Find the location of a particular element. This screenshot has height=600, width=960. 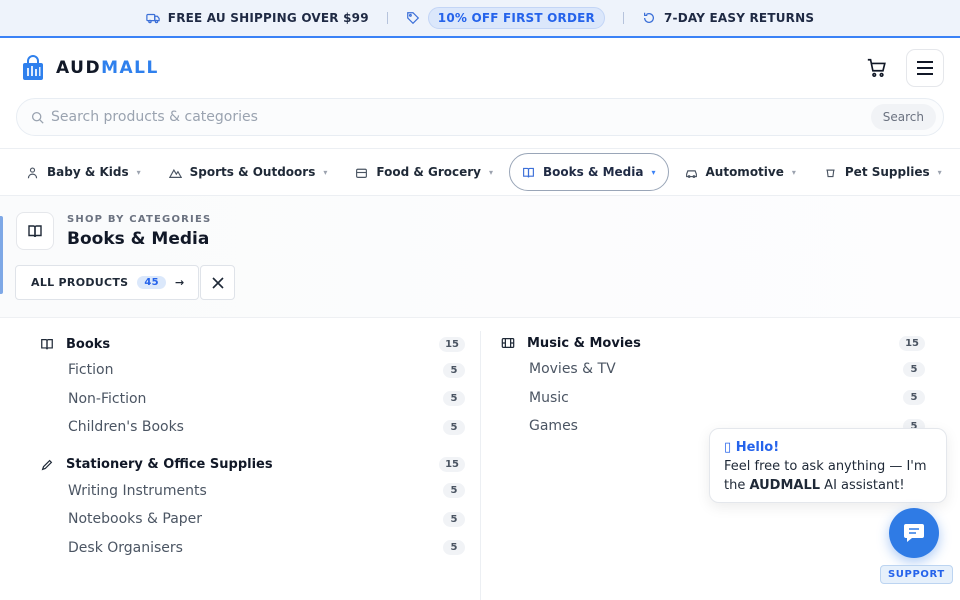

chat-icon is located at coordinates (914, 533).